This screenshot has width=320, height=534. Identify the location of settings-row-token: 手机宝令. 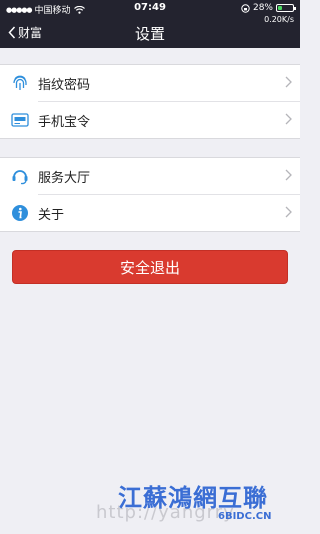
(155, 119).